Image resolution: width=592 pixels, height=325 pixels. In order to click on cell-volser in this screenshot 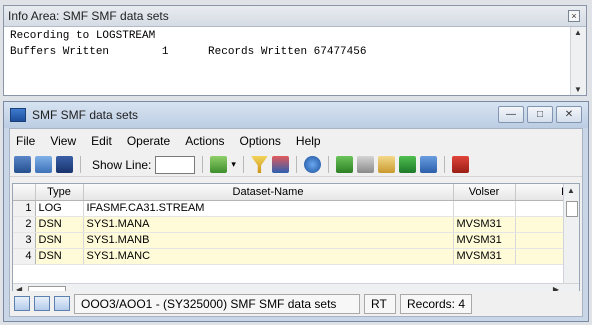, I will do `click(484, 208)`.